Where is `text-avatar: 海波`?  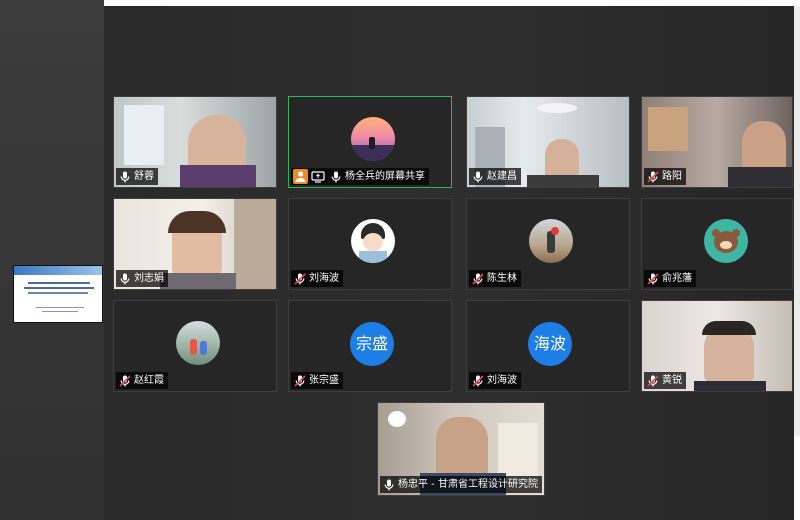 text-avatar: 海波 is located at coordinates (550, 344).